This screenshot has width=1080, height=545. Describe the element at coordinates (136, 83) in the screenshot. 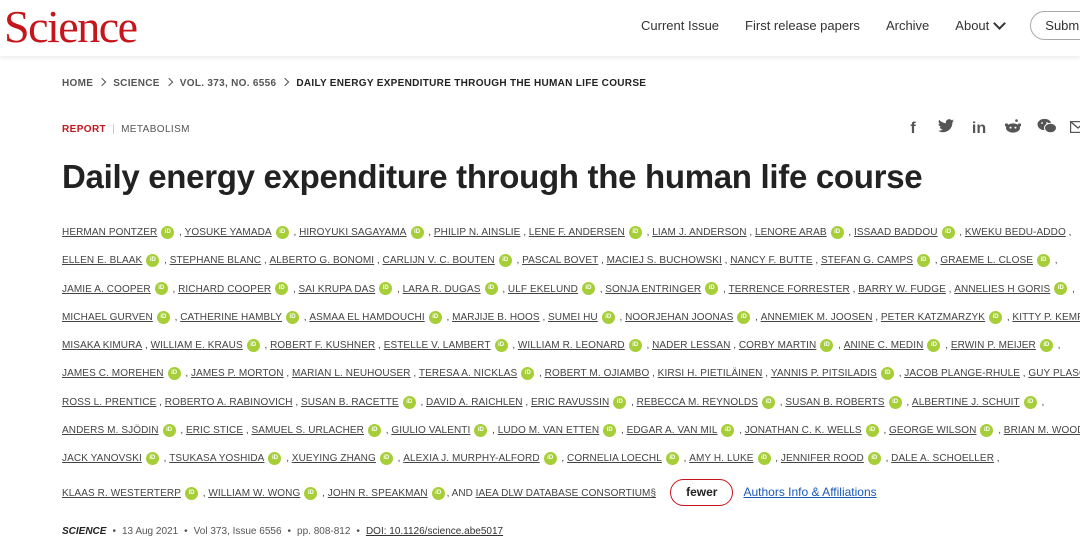

I see `breadcrumb-science: SCIENCE` at that location.